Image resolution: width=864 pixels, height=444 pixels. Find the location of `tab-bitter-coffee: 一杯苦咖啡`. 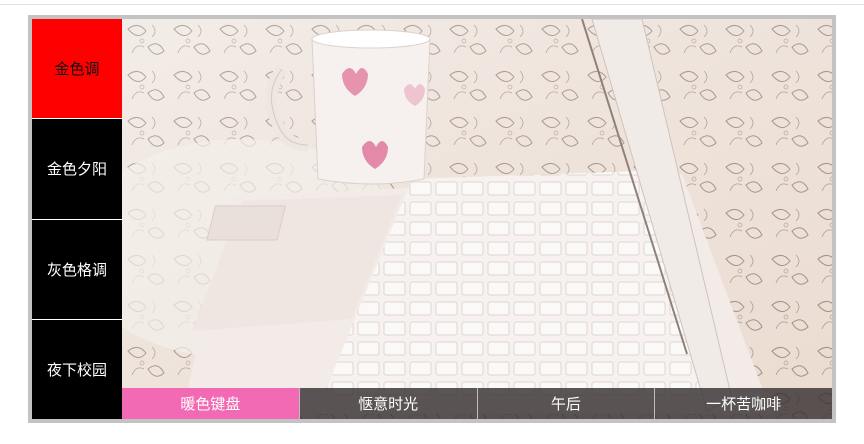

tab-bitter-coffee: 一杯苦咖啡 is located at coordinates (743, 403).